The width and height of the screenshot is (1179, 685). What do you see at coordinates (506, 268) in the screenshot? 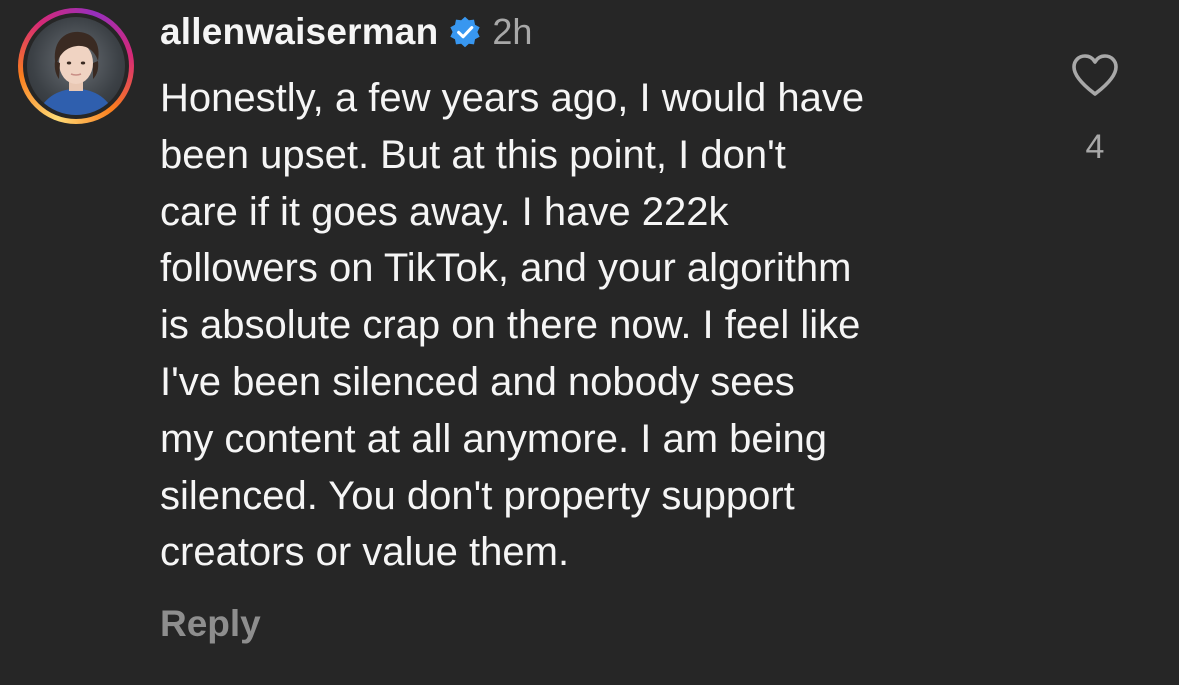
I see `comment-text-line: followers on TikTok, and your algorithm` at bounding box center [506, 268].